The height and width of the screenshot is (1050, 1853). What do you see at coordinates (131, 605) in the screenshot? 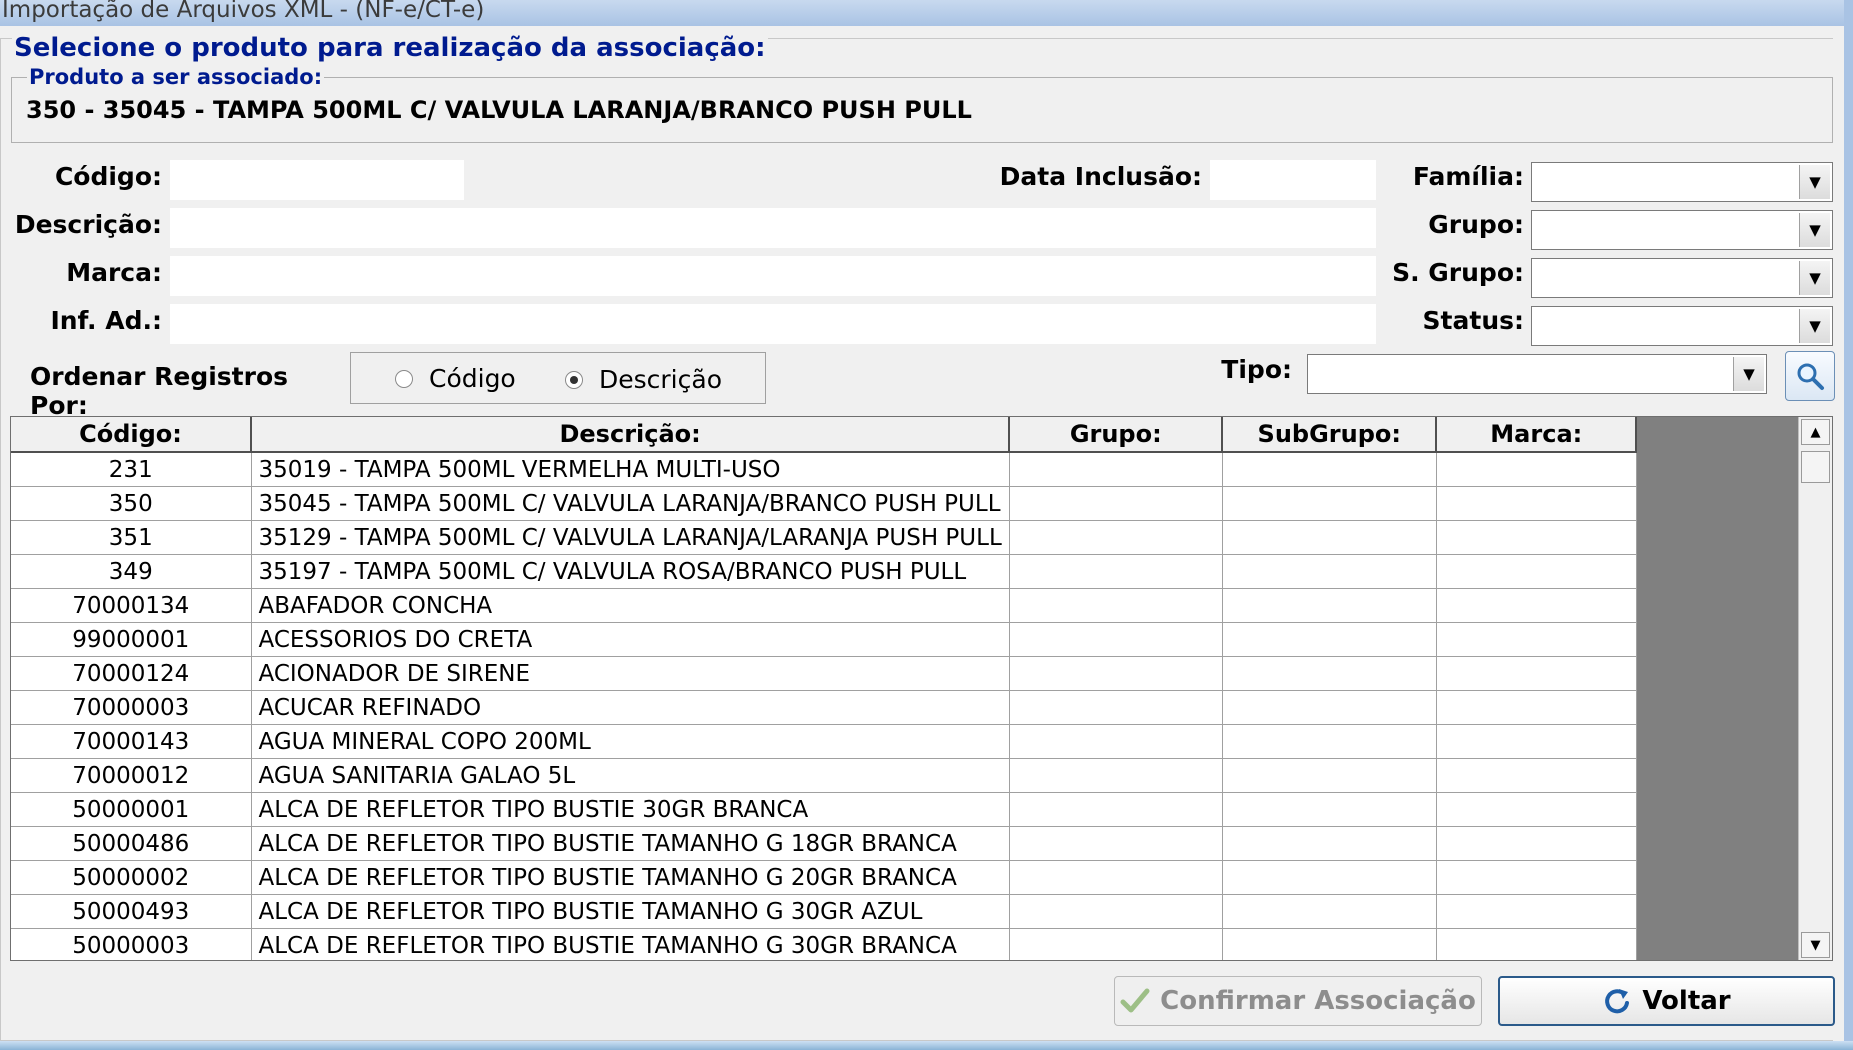
I see `cell-codigo: 70000134` at bounding box center [131, 605].